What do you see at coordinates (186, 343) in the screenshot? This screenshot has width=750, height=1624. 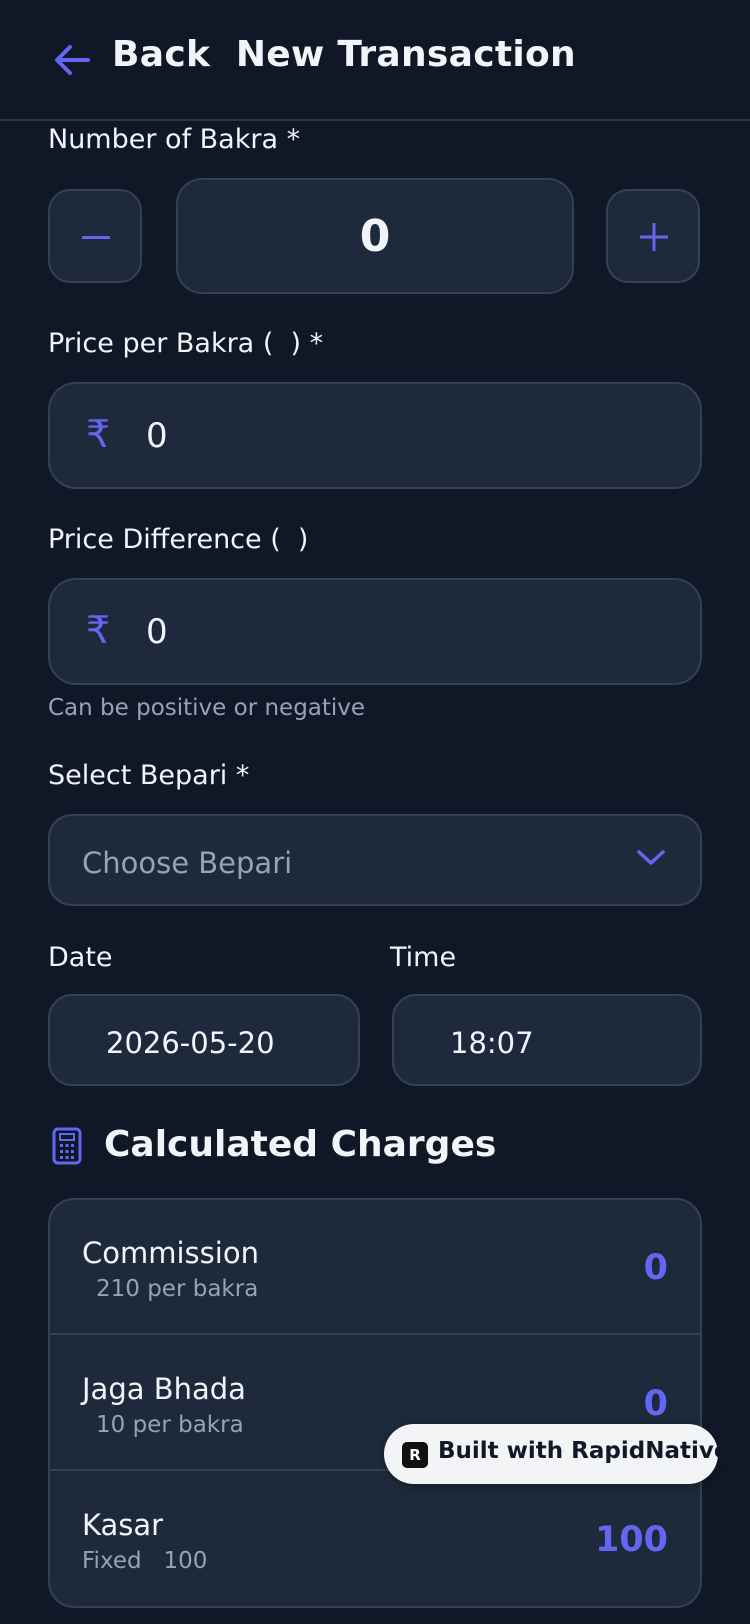 I see `price-per-bakra-label: Price per Bakra ( ) *` at bounding box center [186, 343].